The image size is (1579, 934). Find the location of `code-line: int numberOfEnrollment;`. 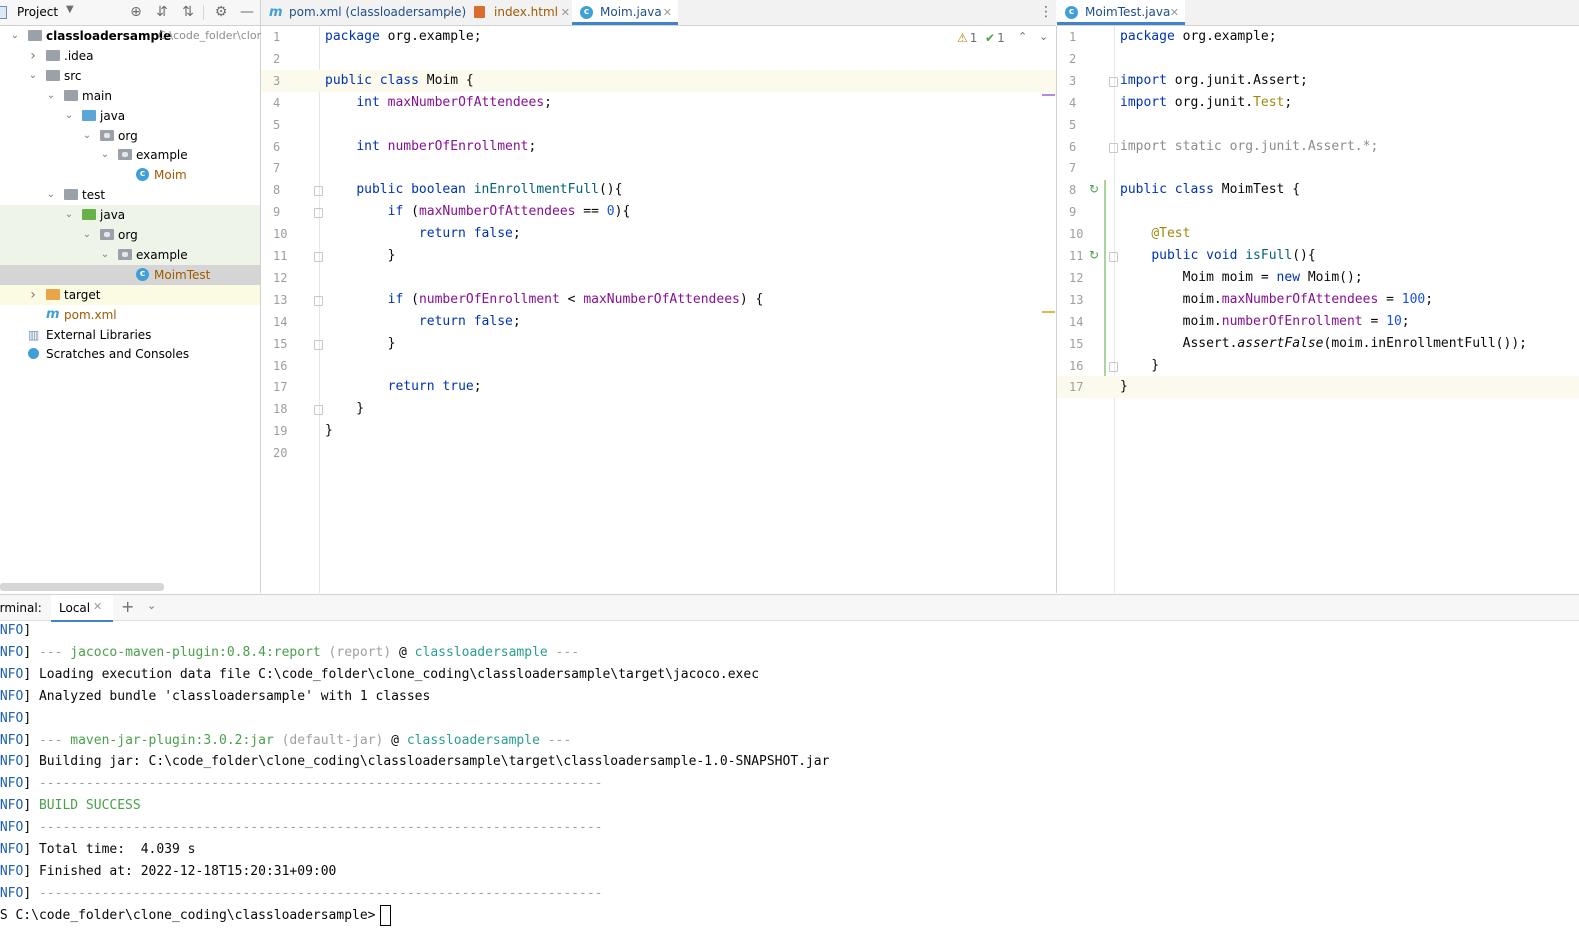

code-line: int numberOfEnrollment; is located at coordinates (430, 147).